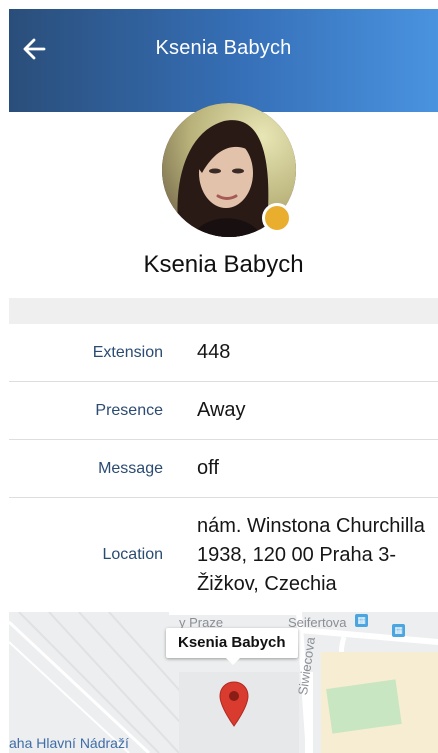 The width and height of the screenshot is (438, 753). I want to click on presence-status-indicator, so click(277, 218).